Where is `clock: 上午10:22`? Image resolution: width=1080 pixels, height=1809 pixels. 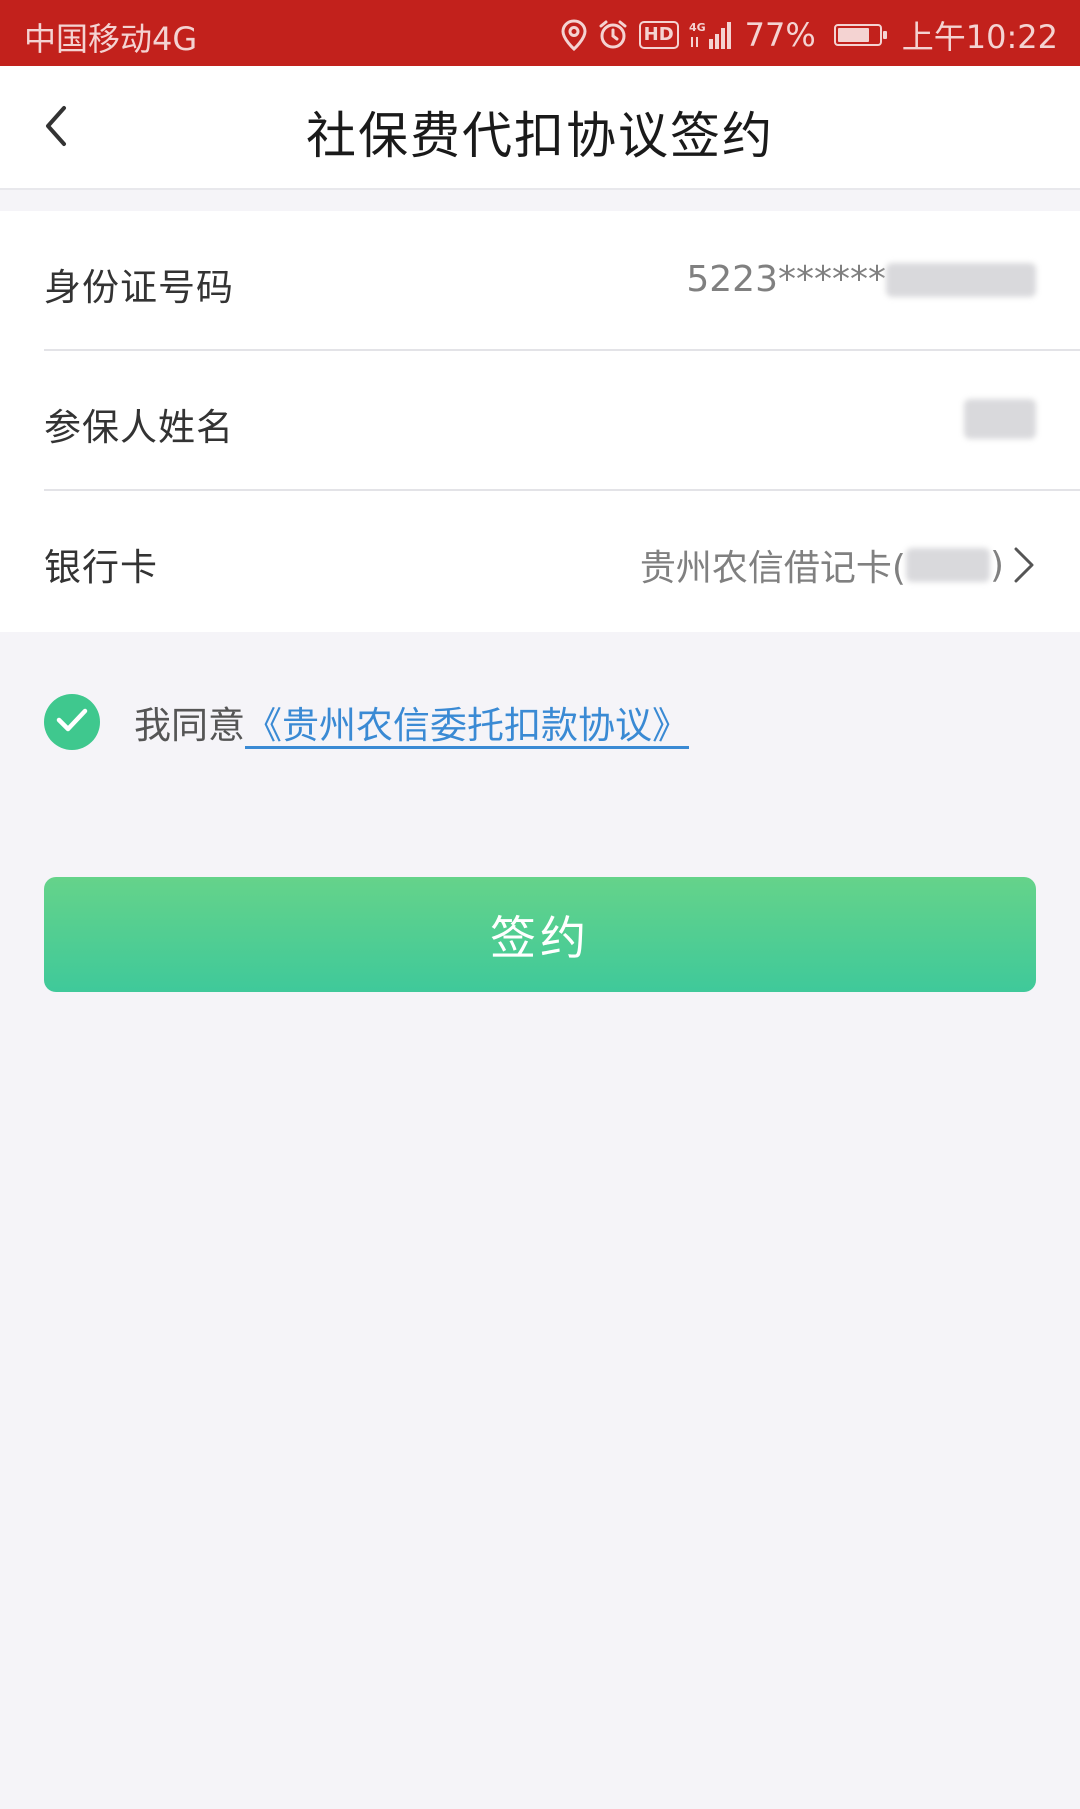 clock: 上午10:22 is located at coordinates (979, 37).